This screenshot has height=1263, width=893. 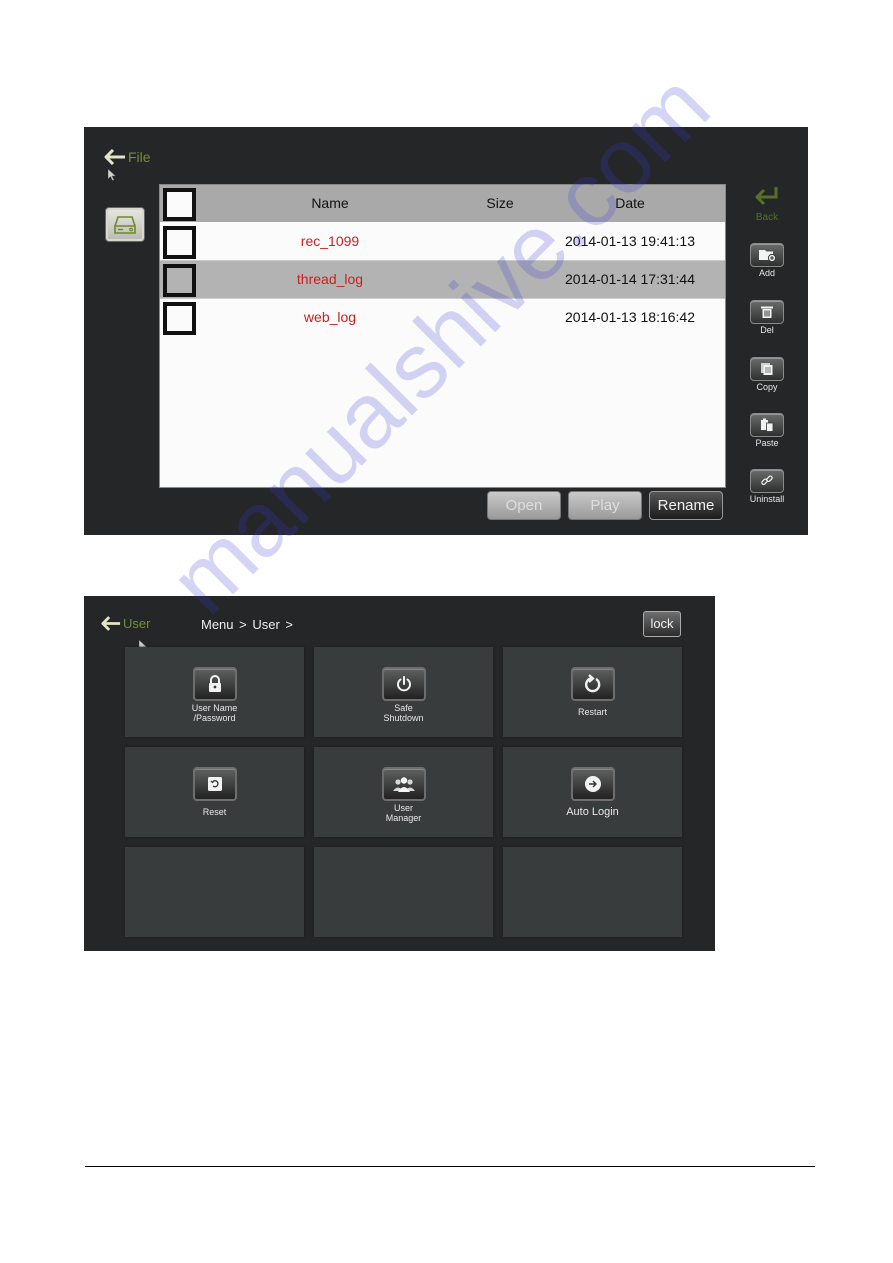 I want to click on uninstall-label: Uninstall, so click(x=767, y=499).